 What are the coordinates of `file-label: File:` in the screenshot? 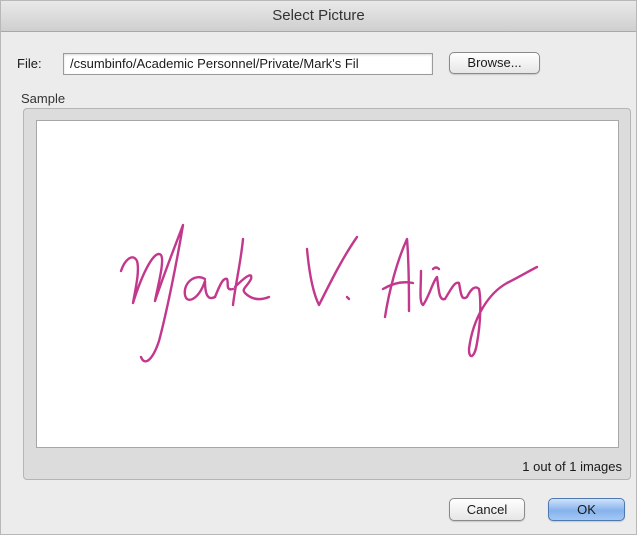 It's located at (29, 63).